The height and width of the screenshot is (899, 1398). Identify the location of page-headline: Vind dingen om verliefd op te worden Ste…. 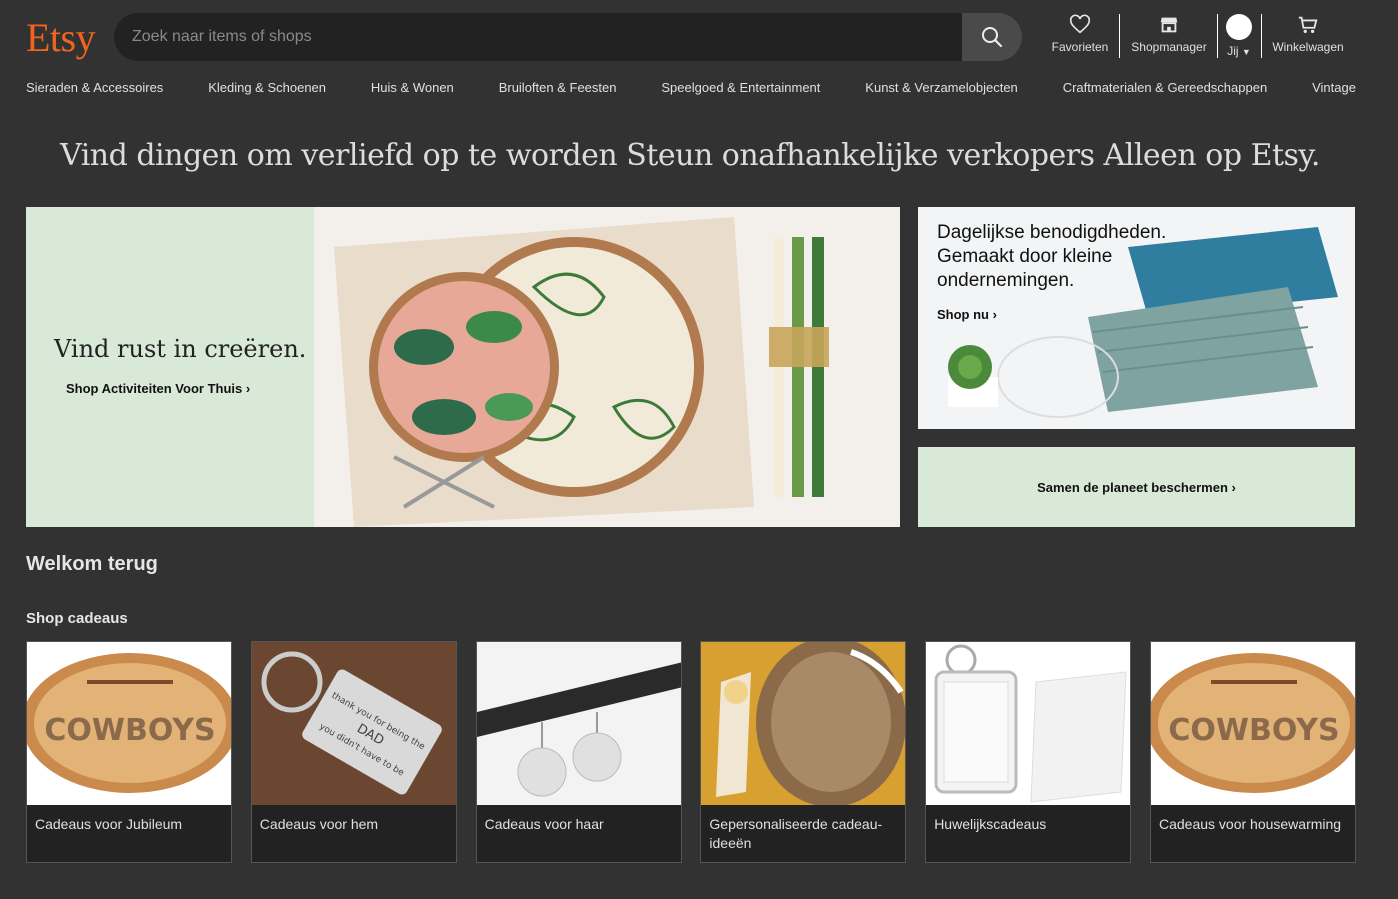
(690, 155).